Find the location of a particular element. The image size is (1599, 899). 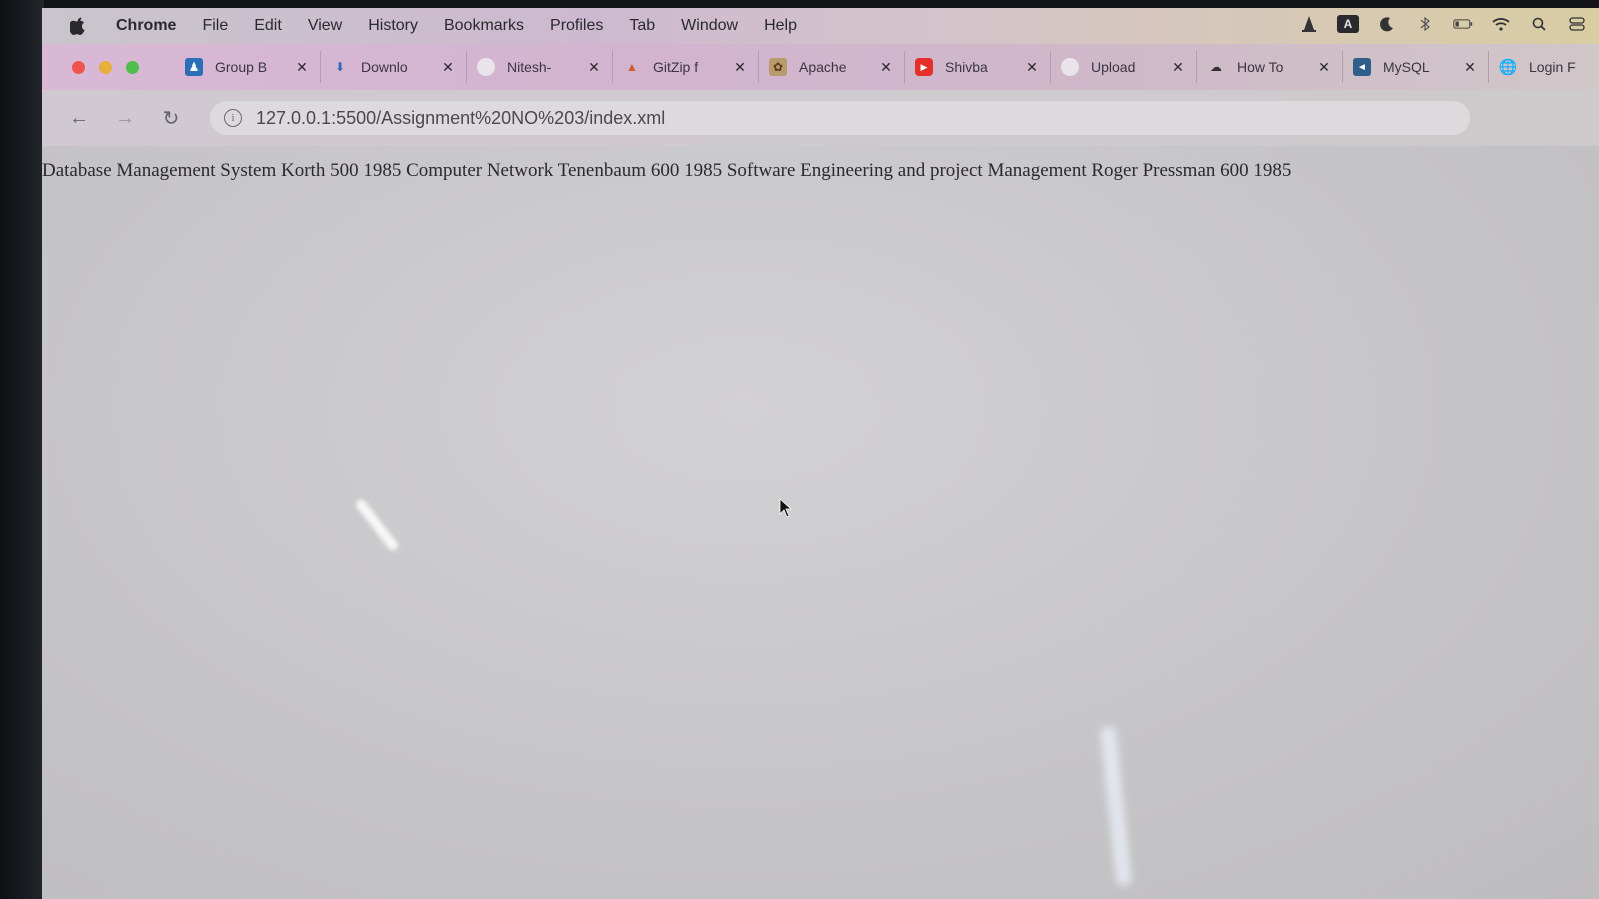

menu-help: Help is located at coordinates (780, 26).